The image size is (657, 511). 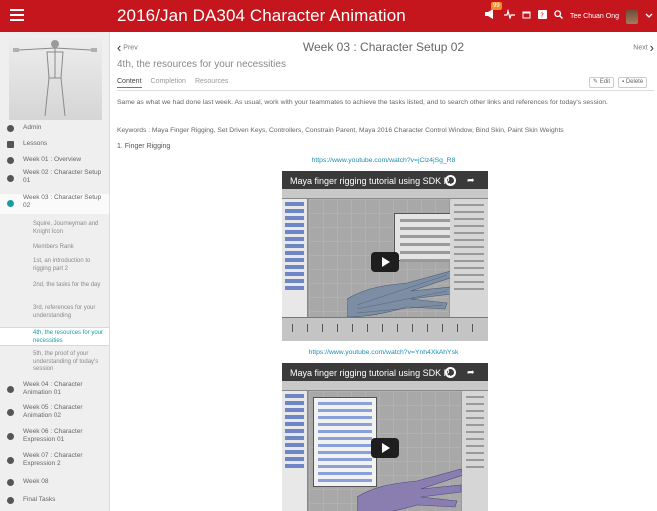 I want to click on sidebar-item-week-01: Week 01 : Overview, so click(x=54, y=161).